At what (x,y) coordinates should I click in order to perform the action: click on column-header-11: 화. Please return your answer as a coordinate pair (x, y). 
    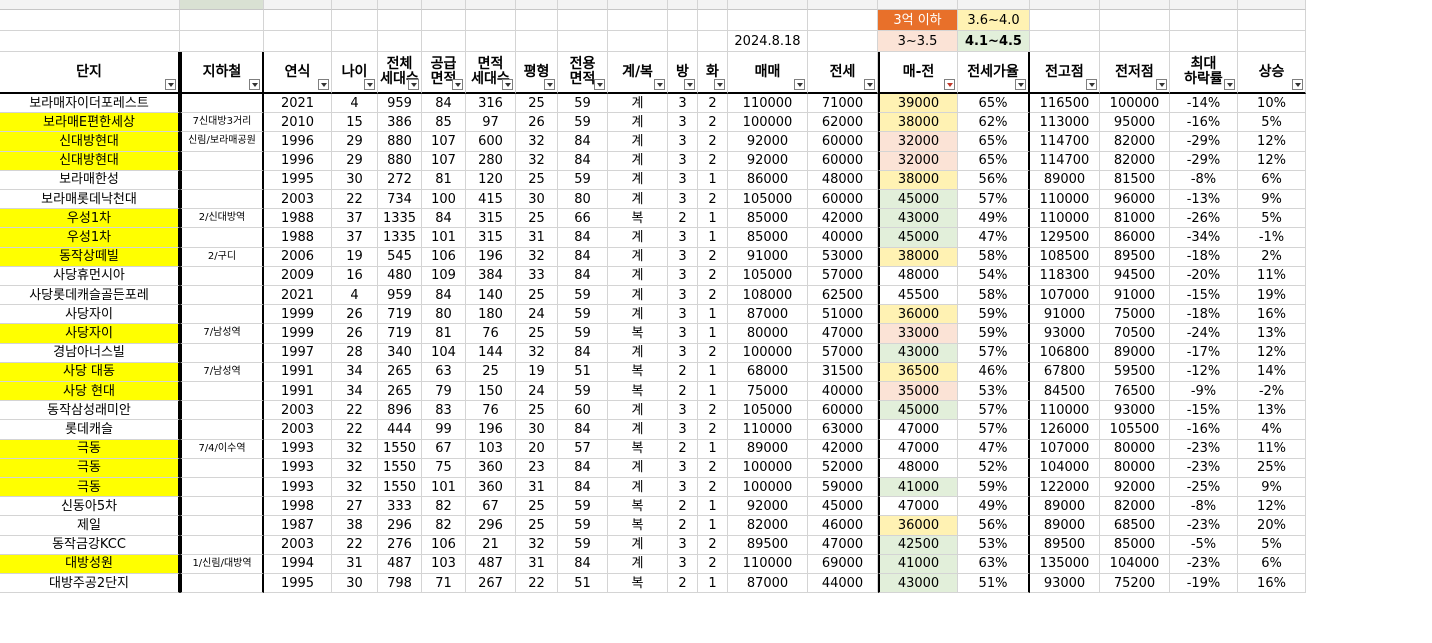
    Looking at the image, I should click on (713, 73).